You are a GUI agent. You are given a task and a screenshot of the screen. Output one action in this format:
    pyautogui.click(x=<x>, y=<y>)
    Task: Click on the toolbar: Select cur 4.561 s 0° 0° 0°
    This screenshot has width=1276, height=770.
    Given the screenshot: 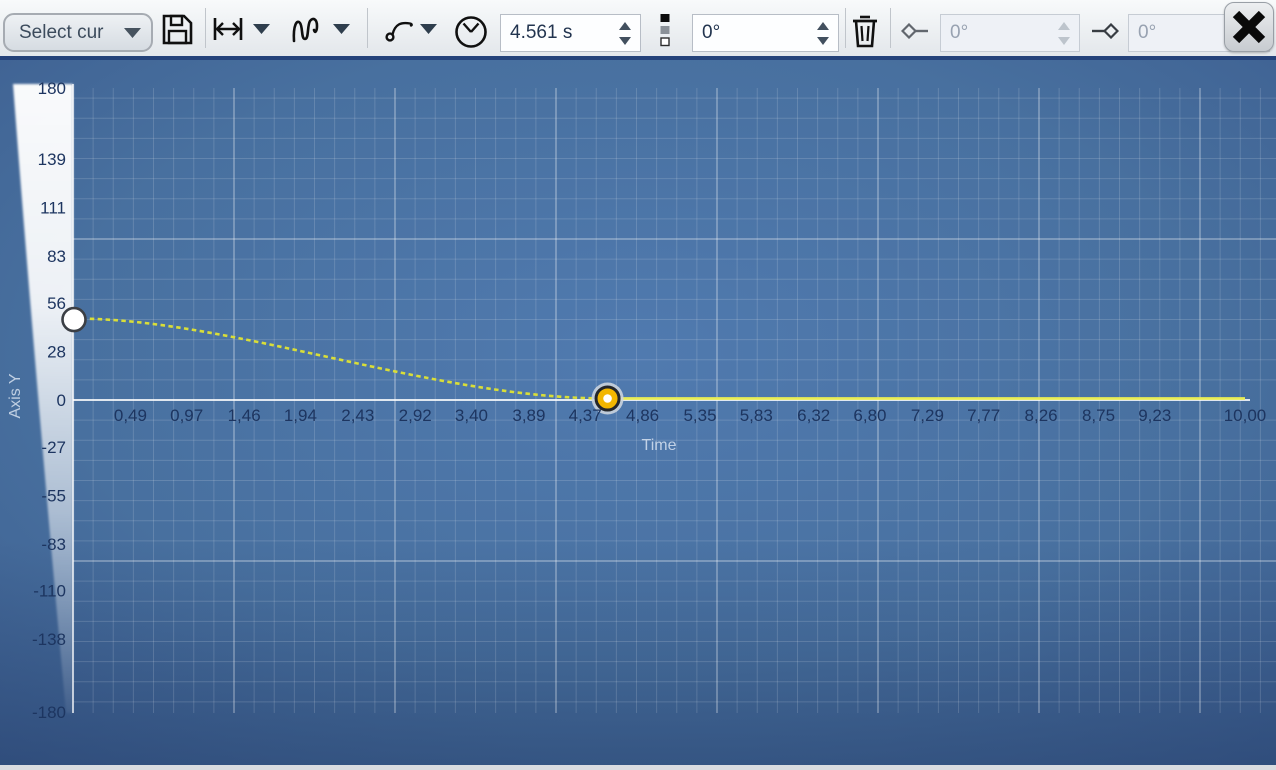 What is the action you would take?
    pyautogui.click(x=638, y=28)
    